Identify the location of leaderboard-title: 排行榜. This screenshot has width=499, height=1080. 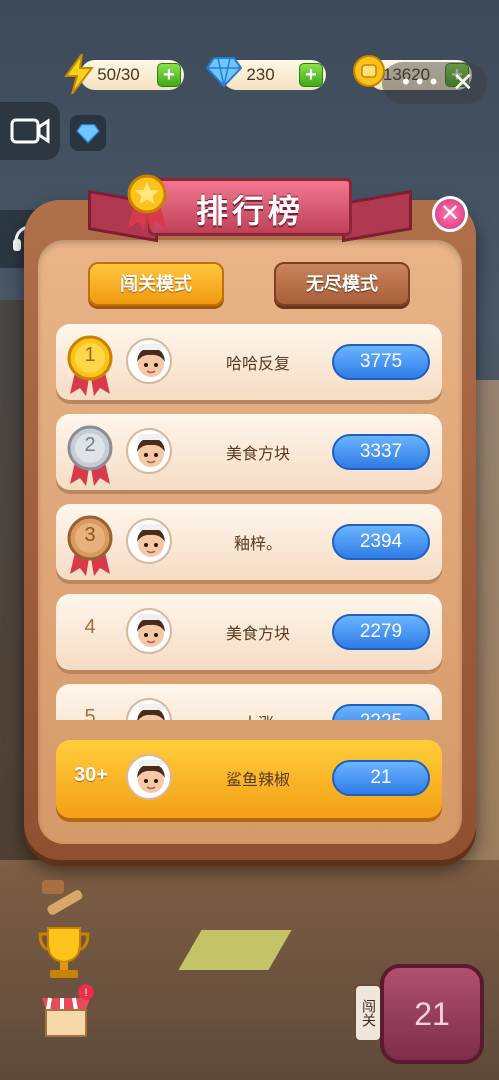
(249, 211).